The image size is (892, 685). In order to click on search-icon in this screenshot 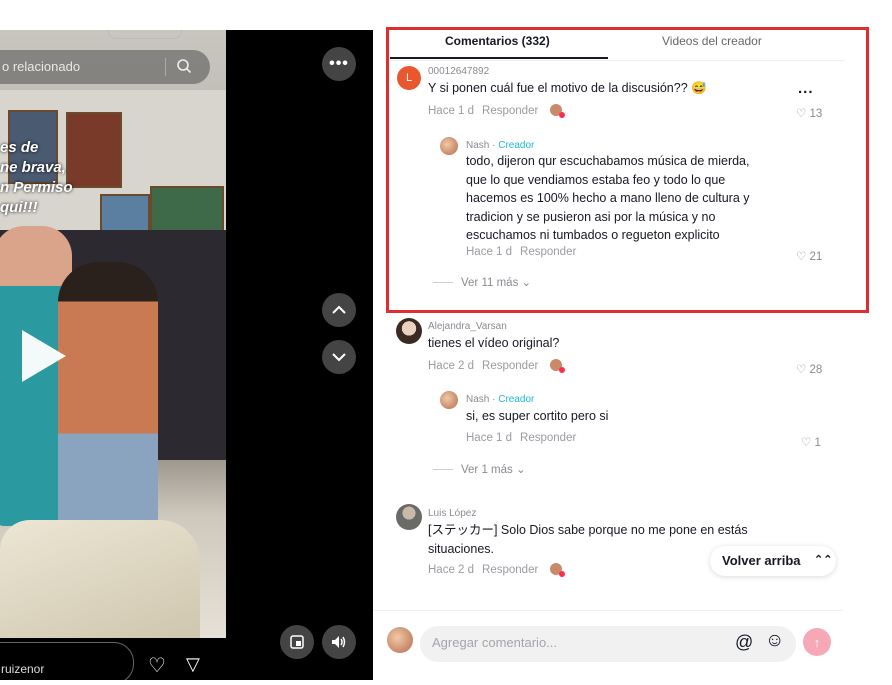, I will do `click(184, 67)`.